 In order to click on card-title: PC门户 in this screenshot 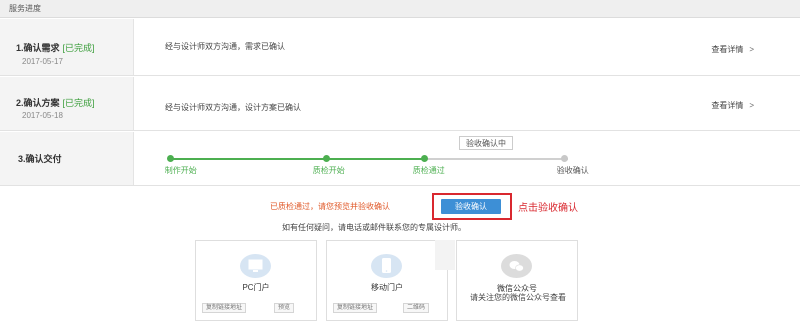, I will do `click(256, 287)`.